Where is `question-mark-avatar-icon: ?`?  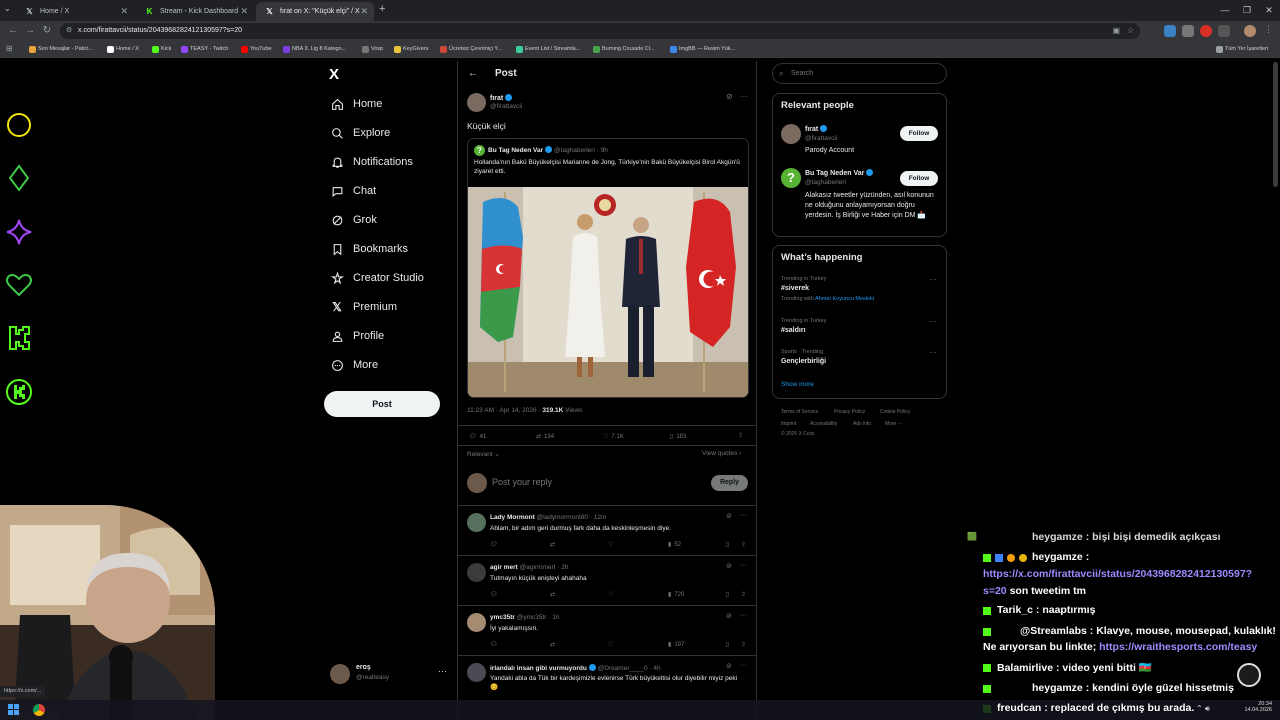 question-mark-avatar-icon: ? is located at coordinates (791, 178).